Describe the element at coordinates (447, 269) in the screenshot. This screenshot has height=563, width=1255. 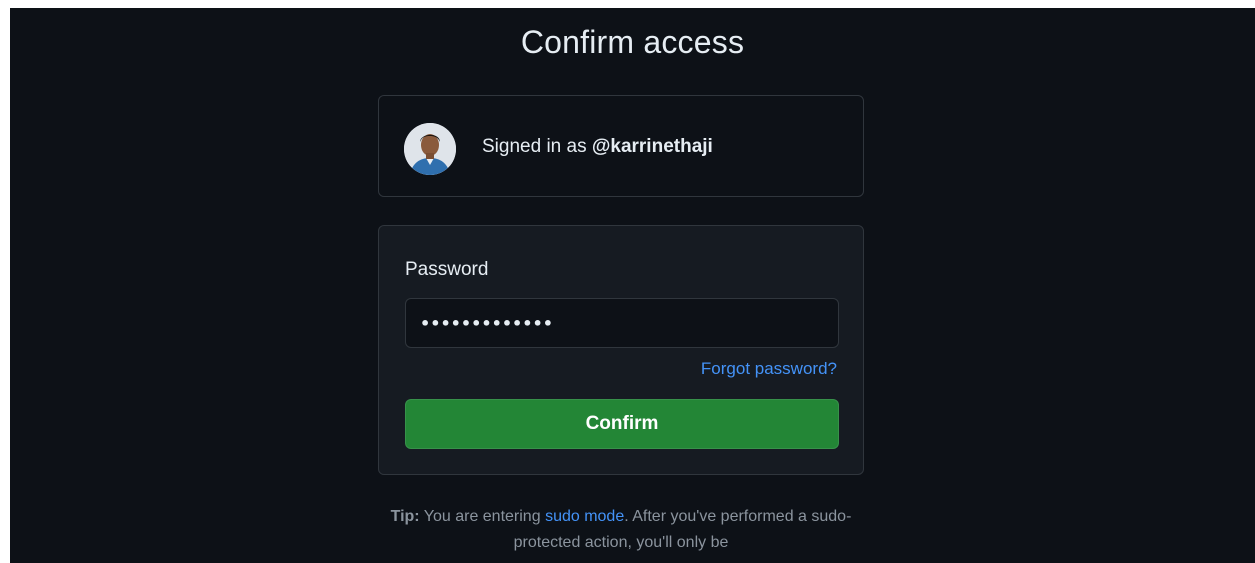
I see `password-label: Password` at that location.